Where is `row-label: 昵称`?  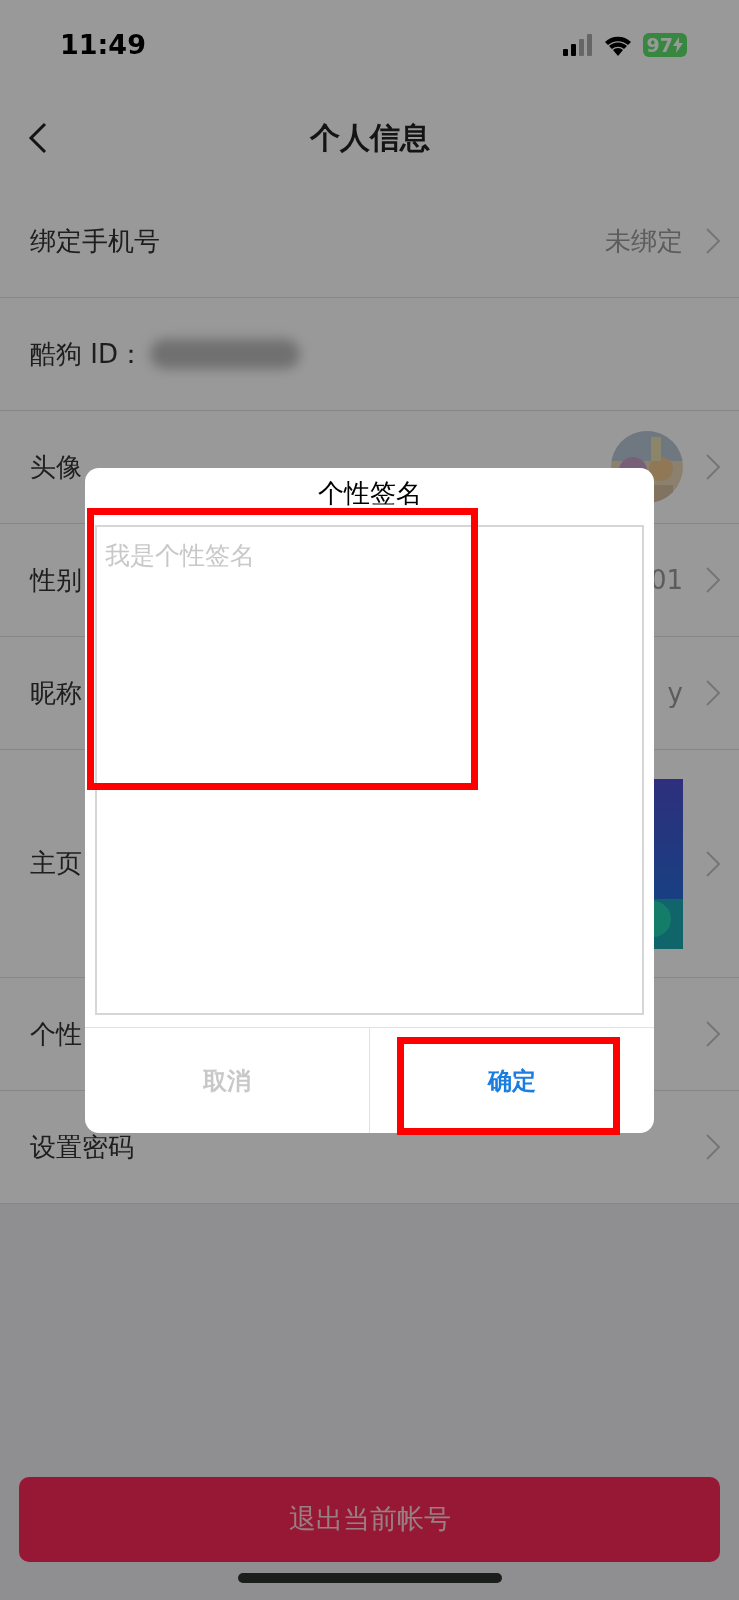 row-label: 昵称 is located at coordinates (56, 693).